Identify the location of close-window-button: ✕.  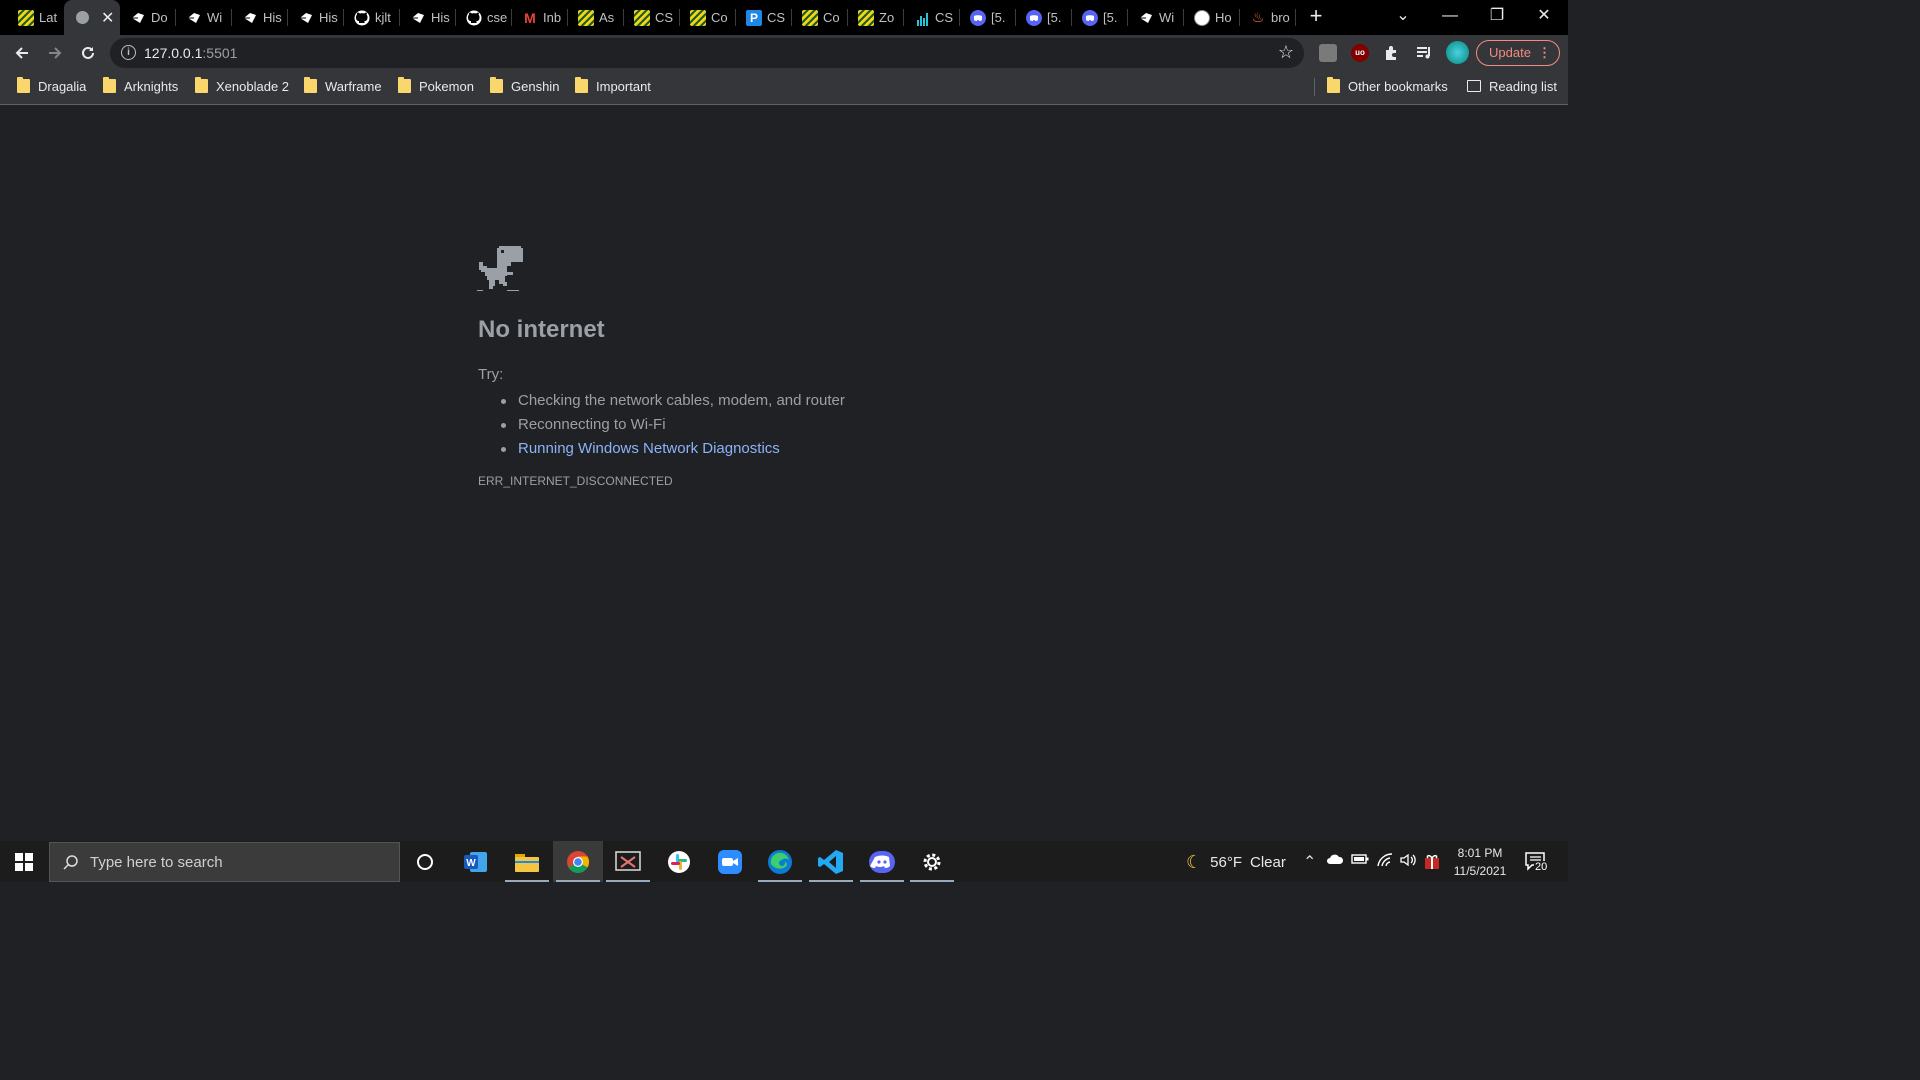
(1544, 16).